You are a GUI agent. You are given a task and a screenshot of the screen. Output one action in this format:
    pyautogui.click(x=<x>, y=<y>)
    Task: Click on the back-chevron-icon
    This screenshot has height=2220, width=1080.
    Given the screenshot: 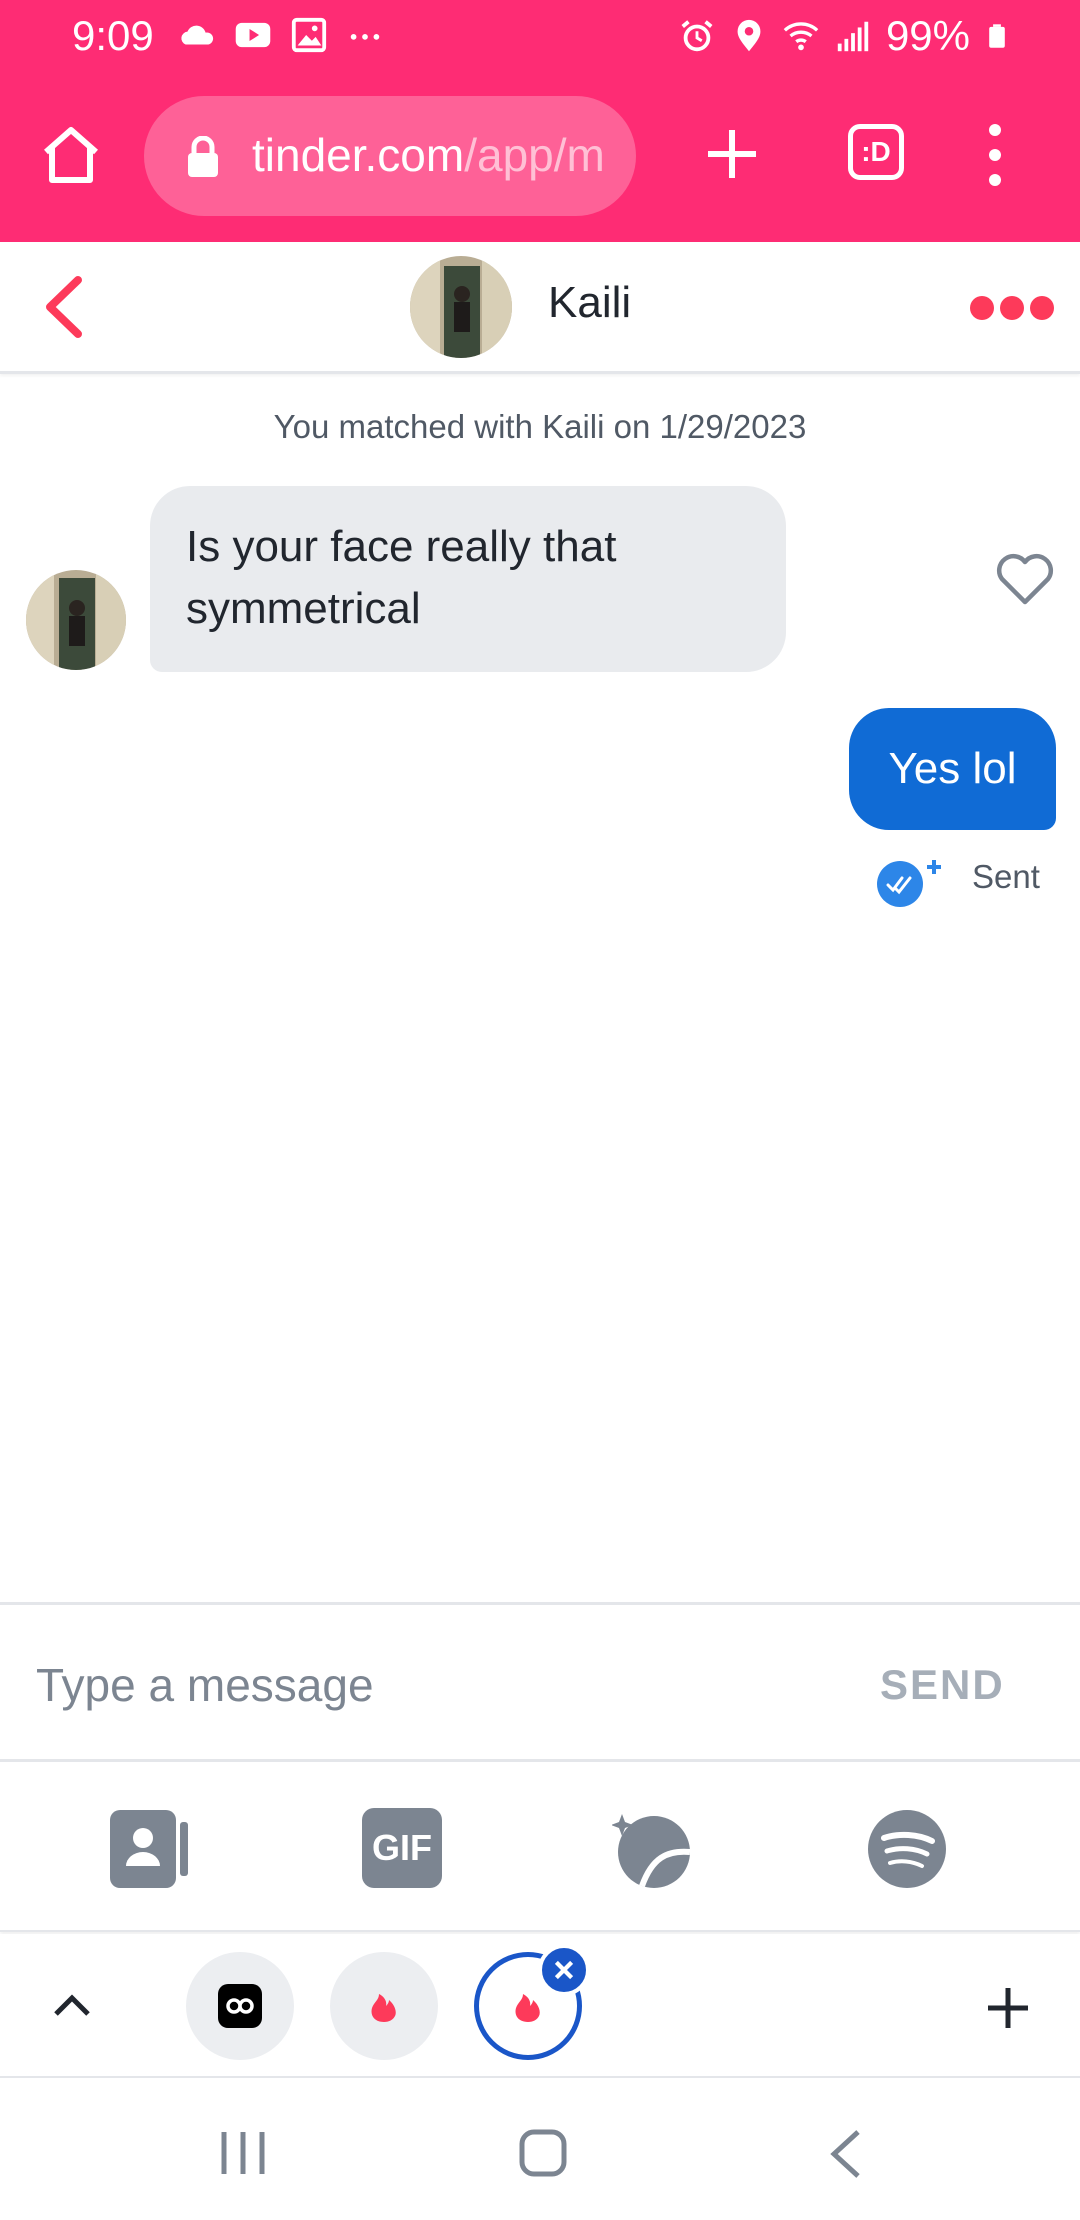 What is the action you would take?
    pyautogui.click(x=65, y=307)
    